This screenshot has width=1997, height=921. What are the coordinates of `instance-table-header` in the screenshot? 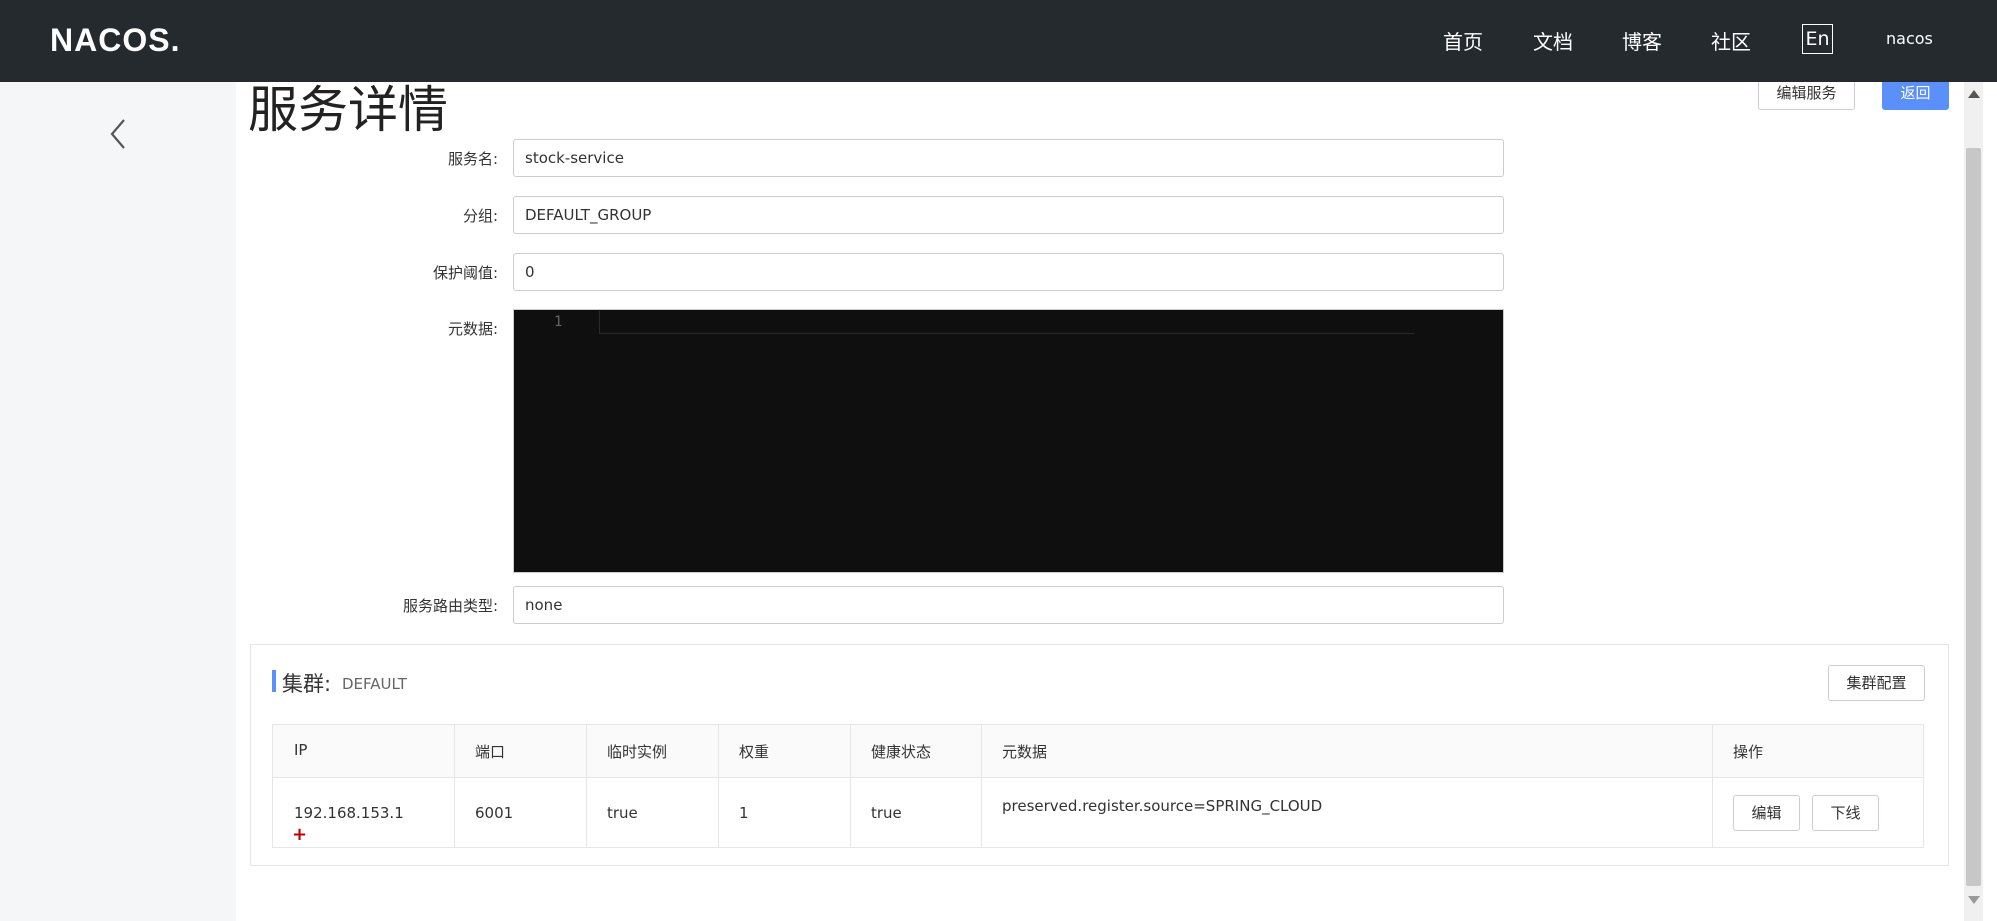 It's located at (1098, 751).